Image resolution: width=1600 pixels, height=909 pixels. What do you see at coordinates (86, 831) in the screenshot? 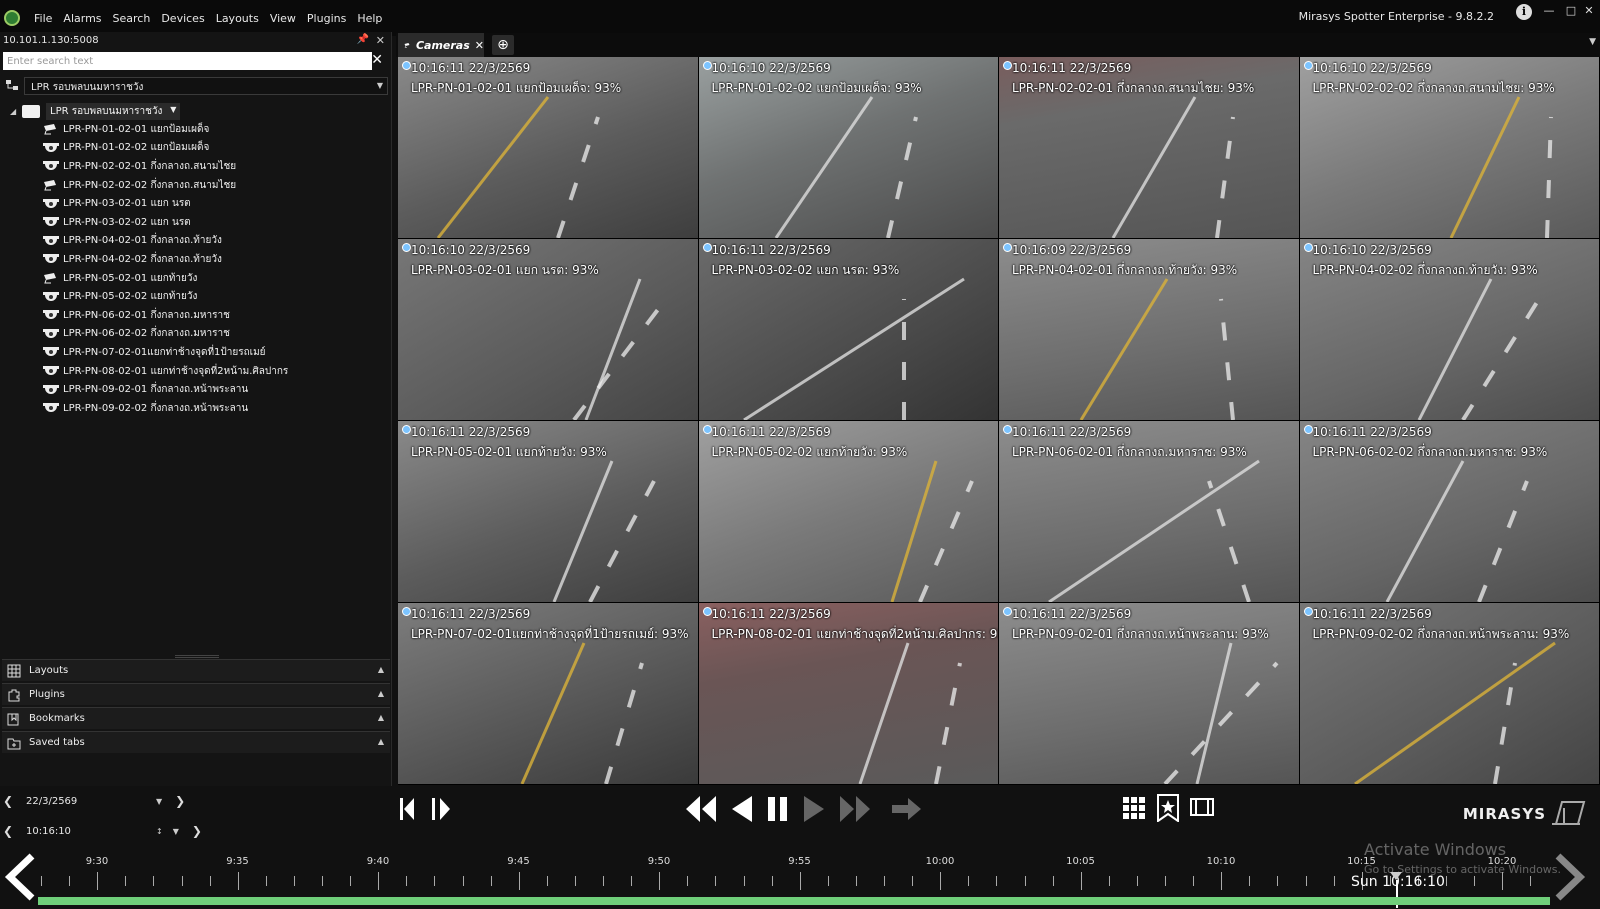
I see `time-value: 10:16:10` at bounding box center [86, 831].